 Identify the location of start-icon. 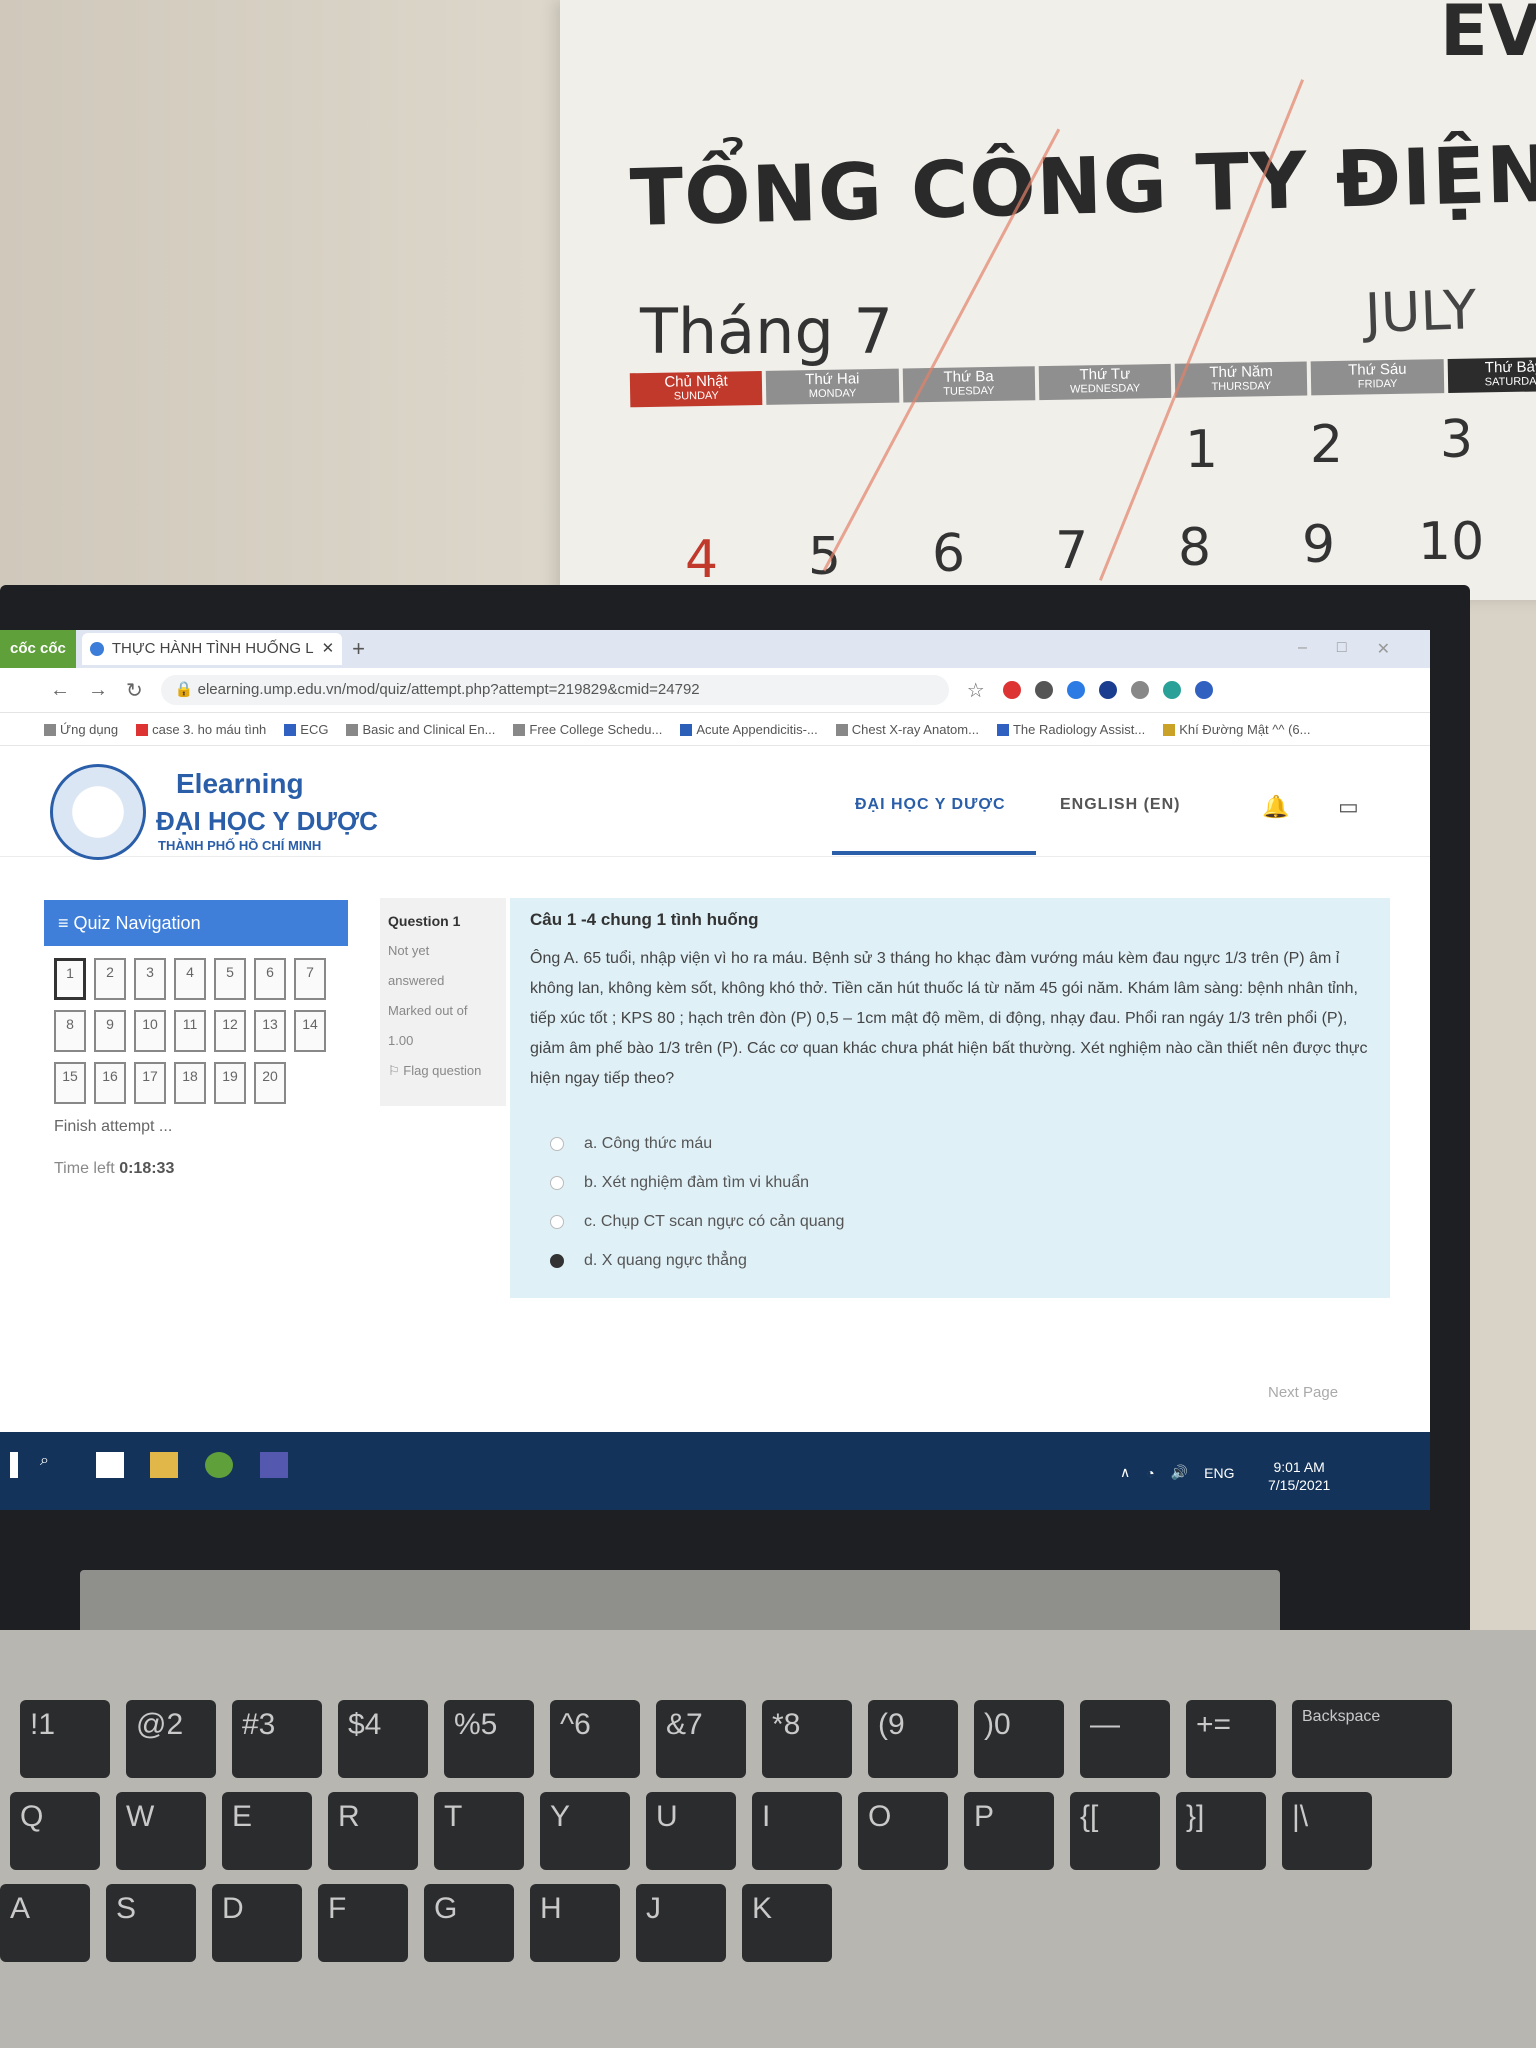
(14, 1465).